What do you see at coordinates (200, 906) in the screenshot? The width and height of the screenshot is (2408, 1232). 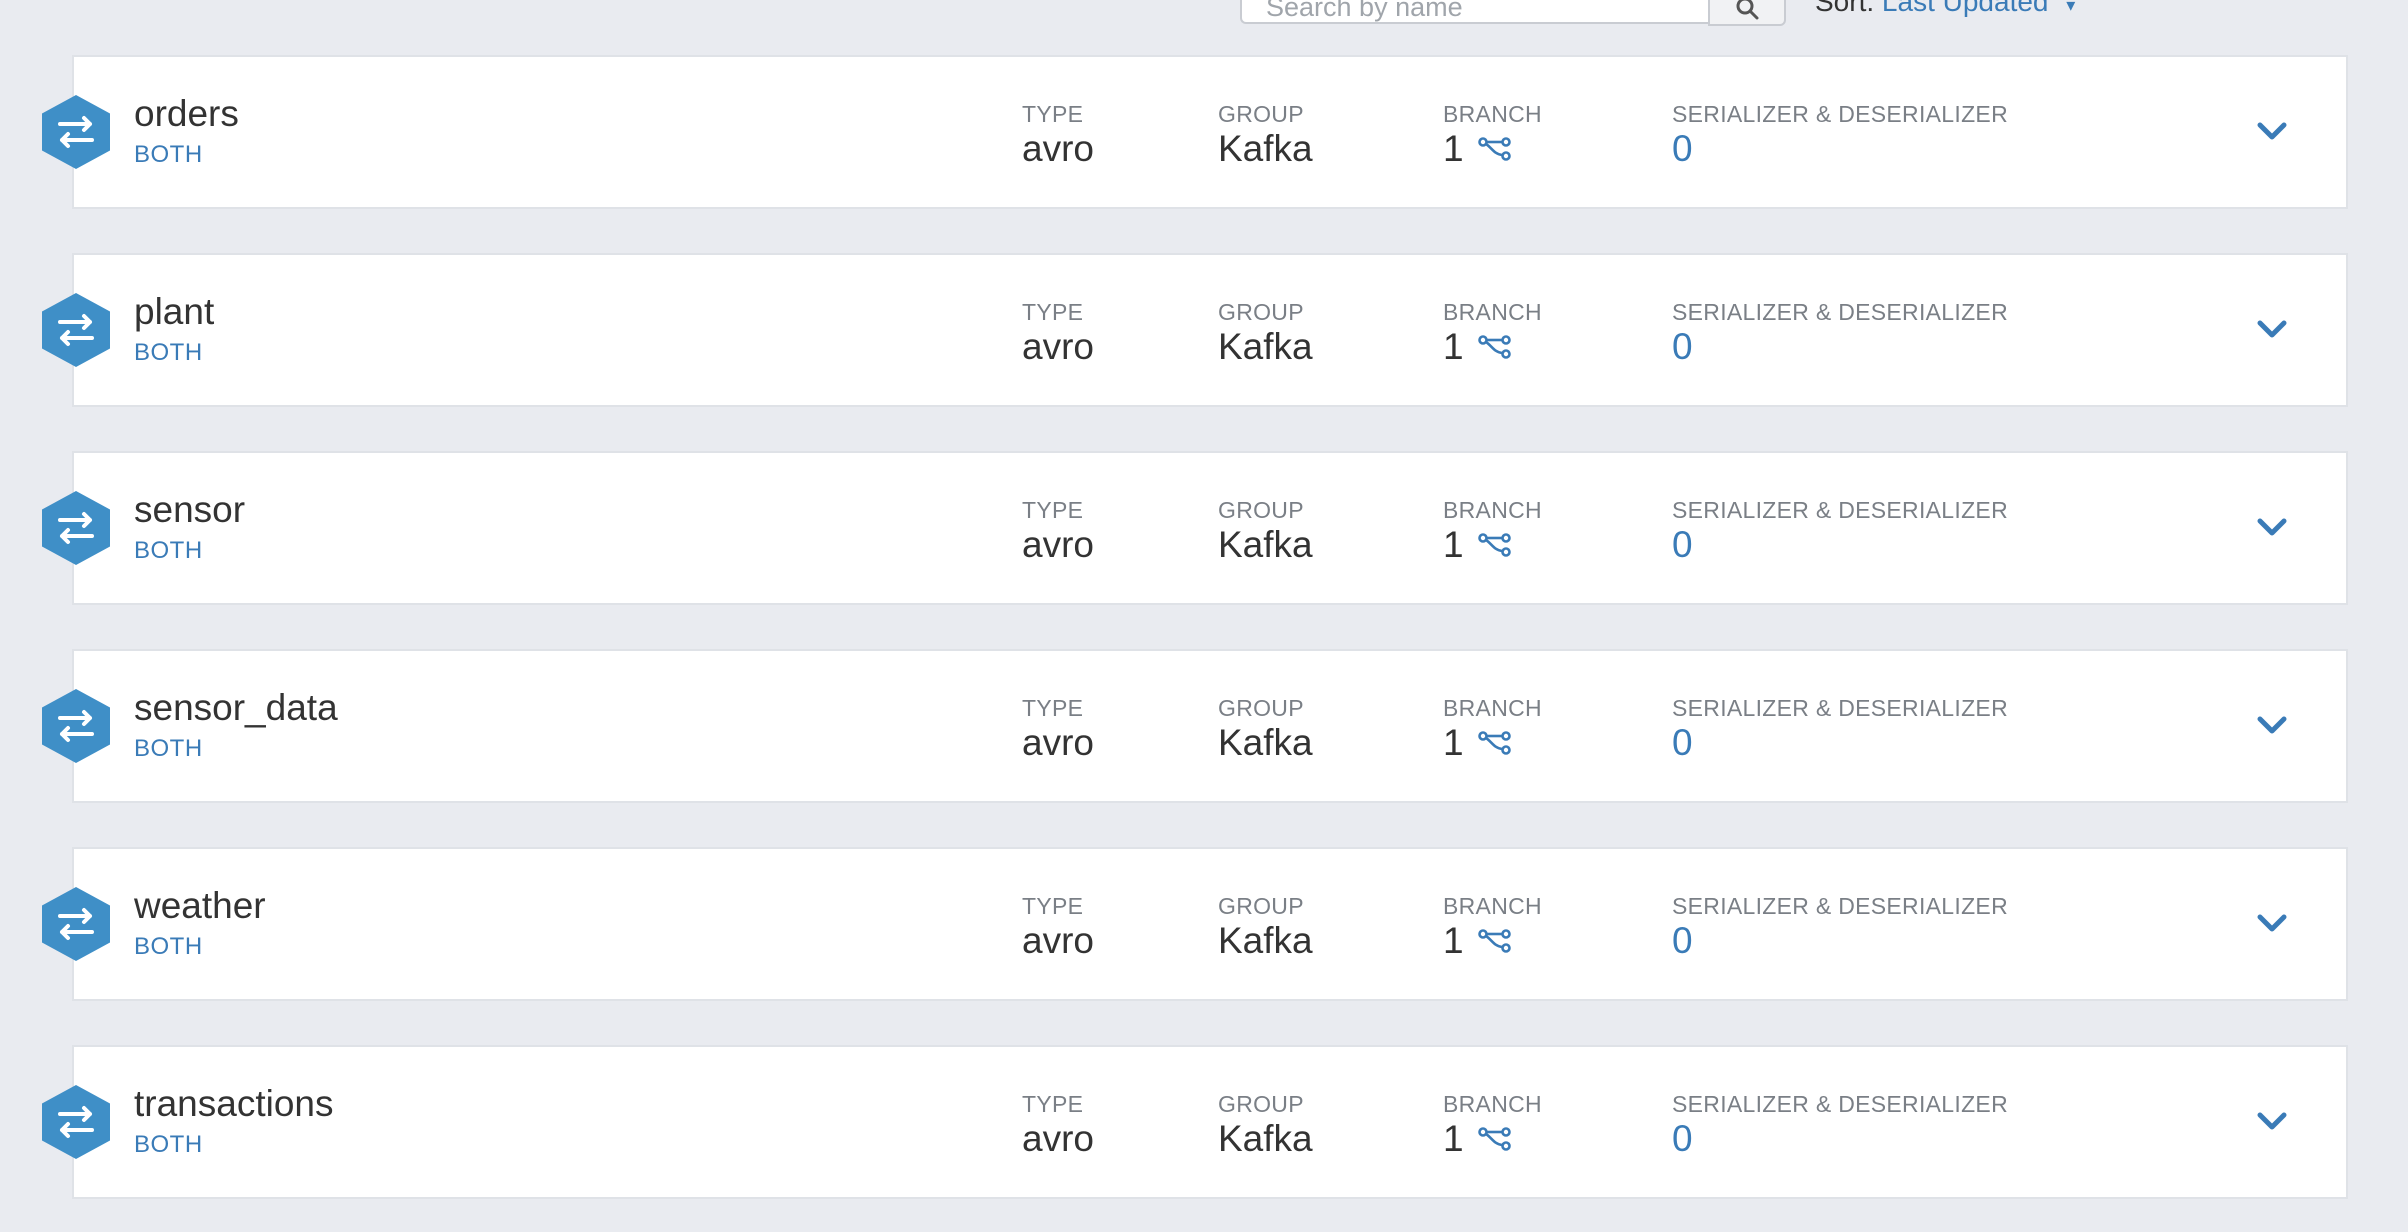 I see `schema-name: weather` at bounding box center [200, 906].